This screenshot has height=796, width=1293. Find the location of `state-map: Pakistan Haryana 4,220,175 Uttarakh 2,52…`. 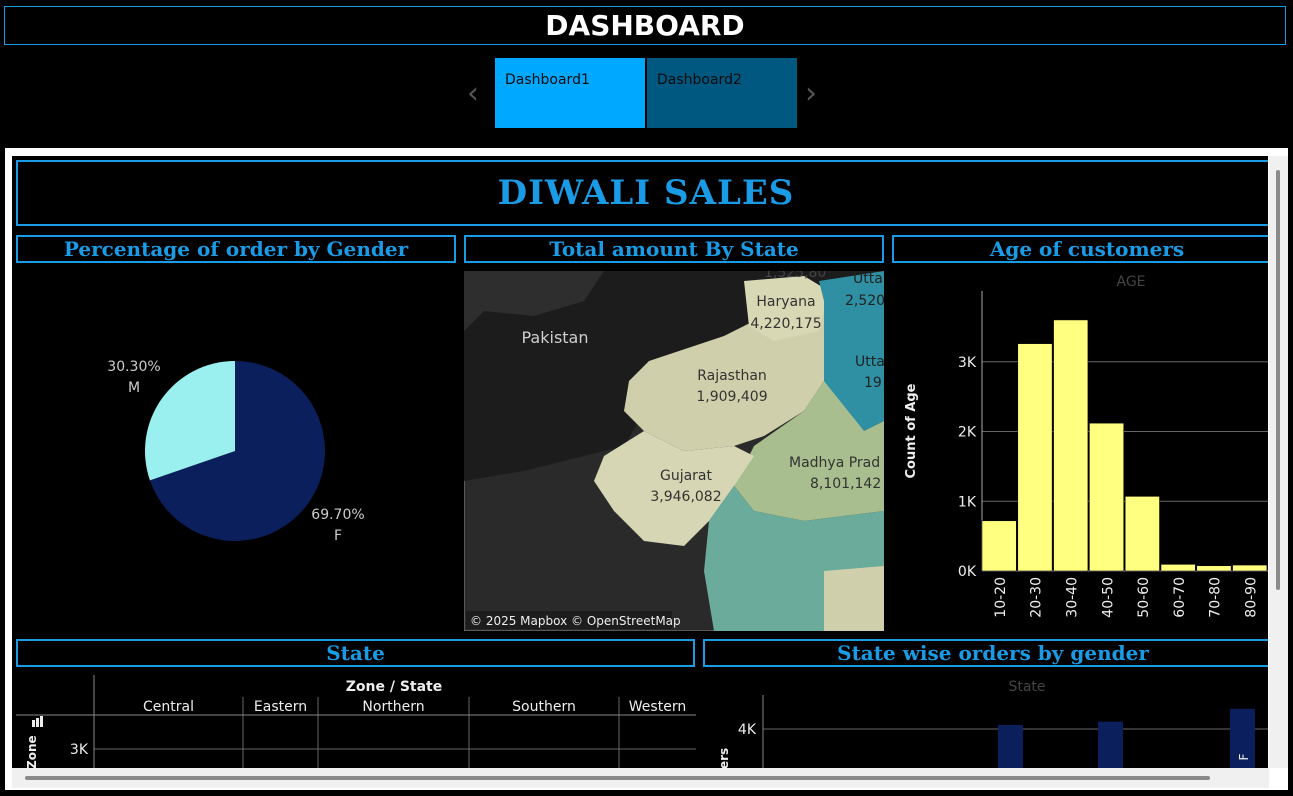

state-map: Pakistan Haryana 4,220,175 Uttarakh 2,52… is located at coordinates (674, 451).